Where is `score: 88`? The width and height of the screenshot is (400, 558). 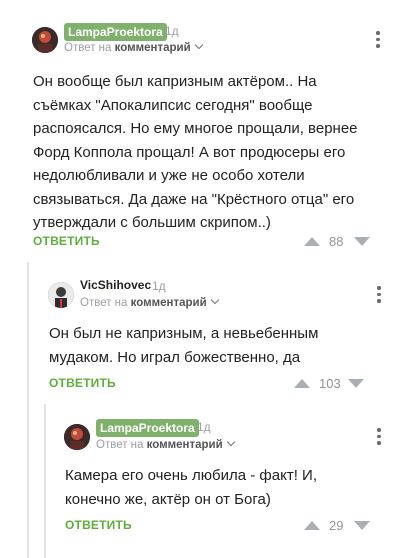 score: 88 is located at coordinates (336, 241).